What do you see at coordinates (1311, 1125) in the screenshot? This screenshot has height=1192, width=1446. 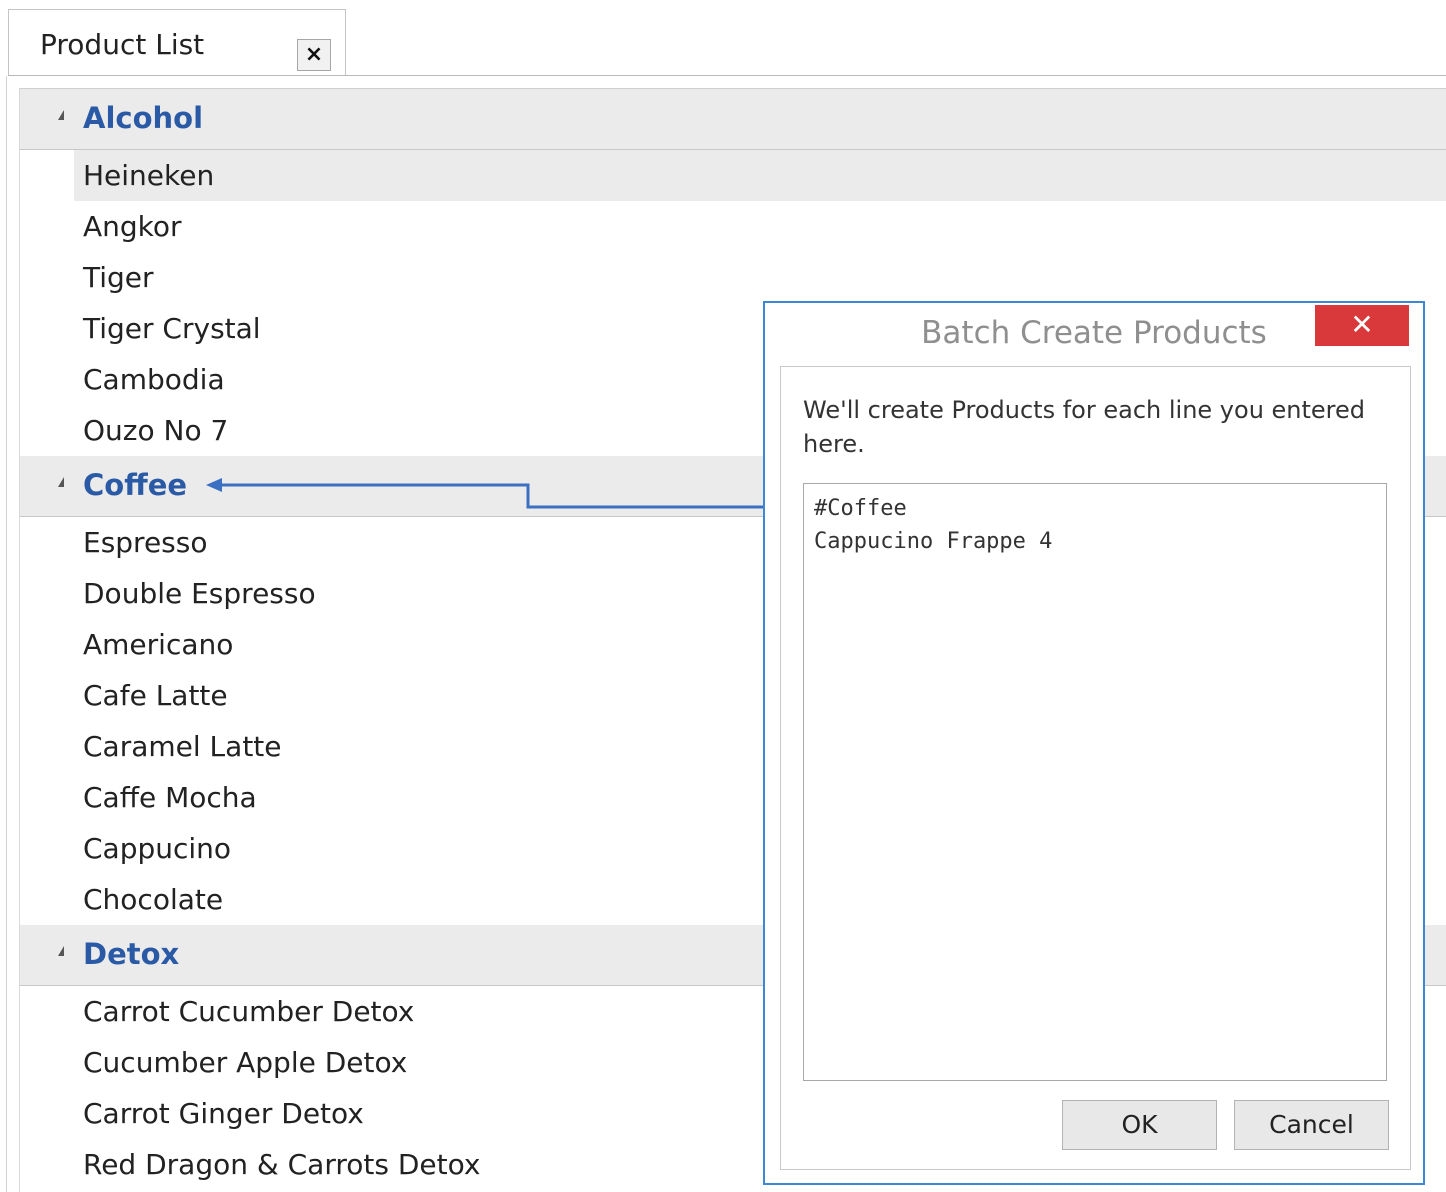 I see `cancel-button: Cancel` at bounding box center [1311, 1125].